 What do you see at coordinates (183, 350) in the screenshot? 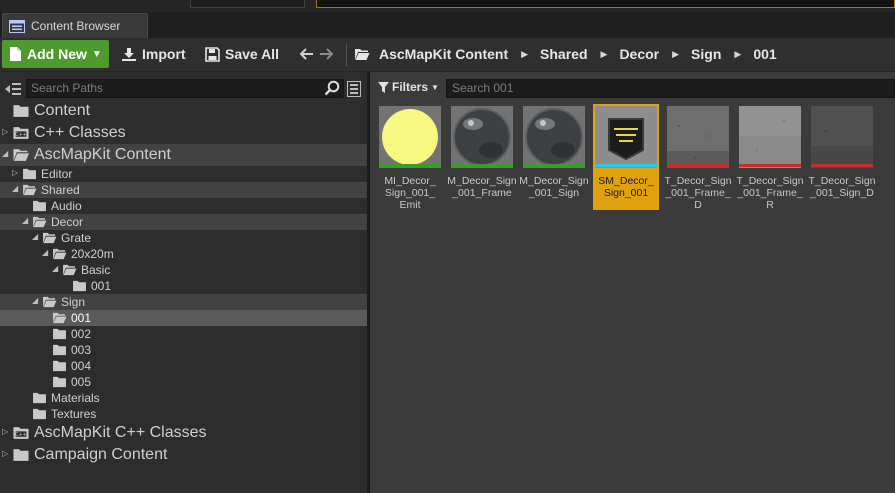
I see `tree-item-003: 003` at bounding box center [183, 350].